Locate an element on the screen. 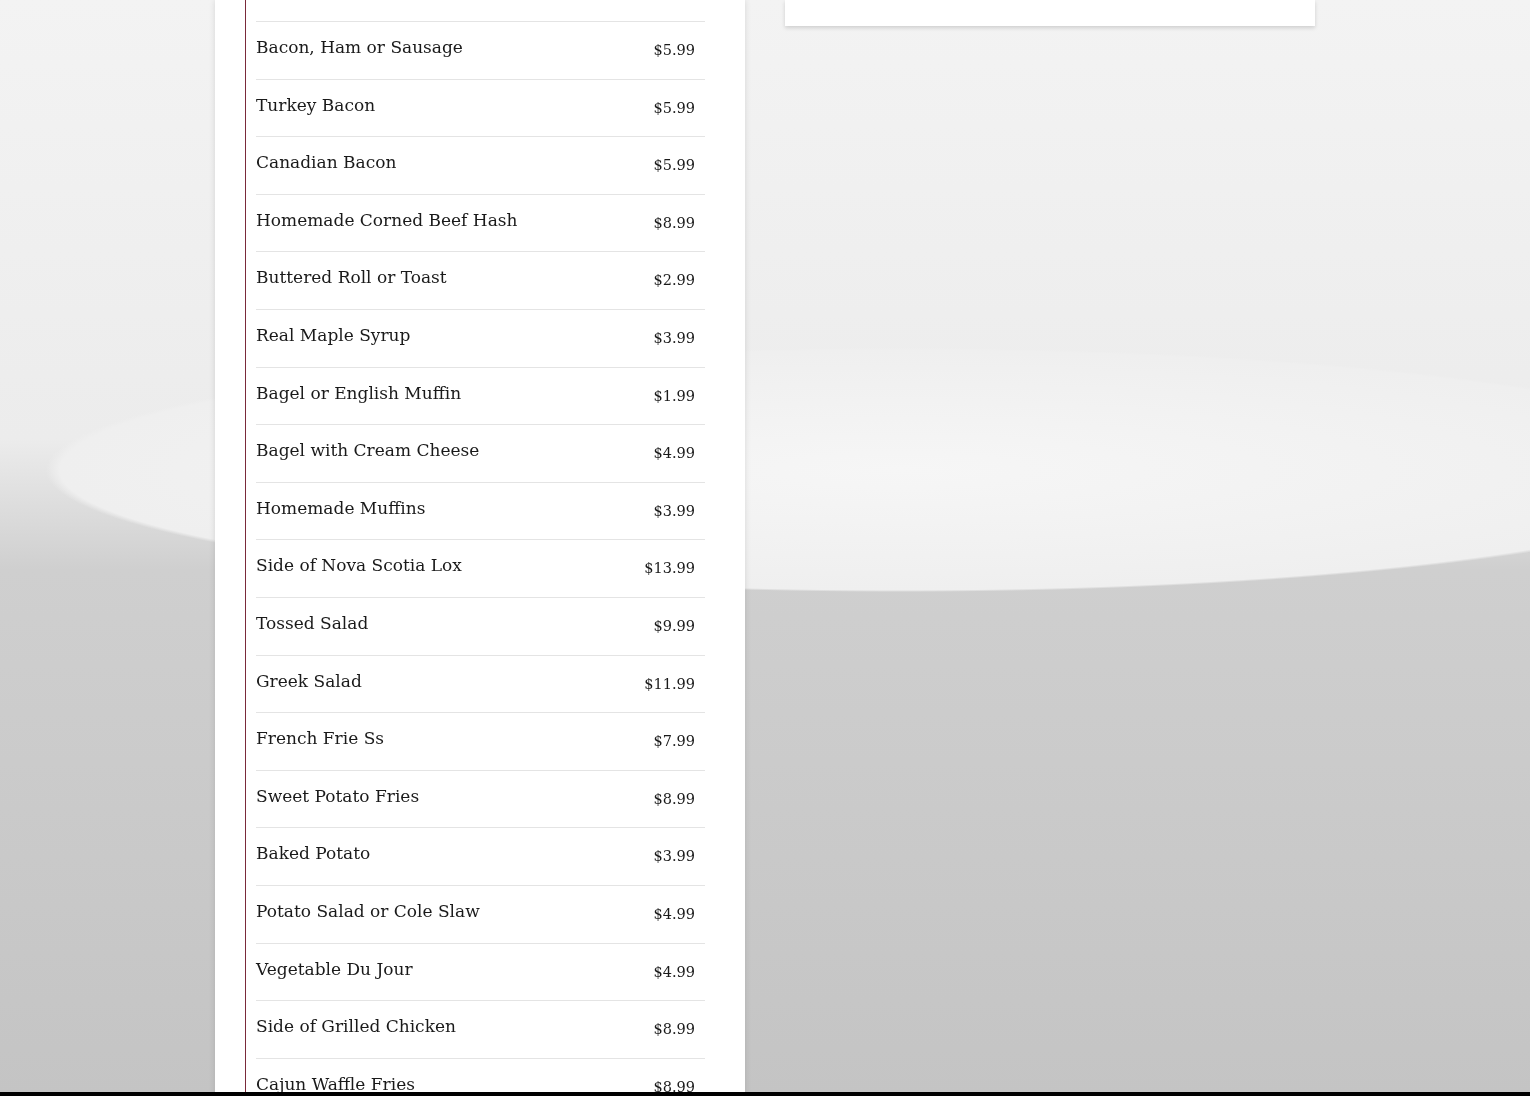 Image resolution: width=1530 pixels, height=1096 pixels. item-name: Buttered Roll or Toast is located at coordinates (351, 277).